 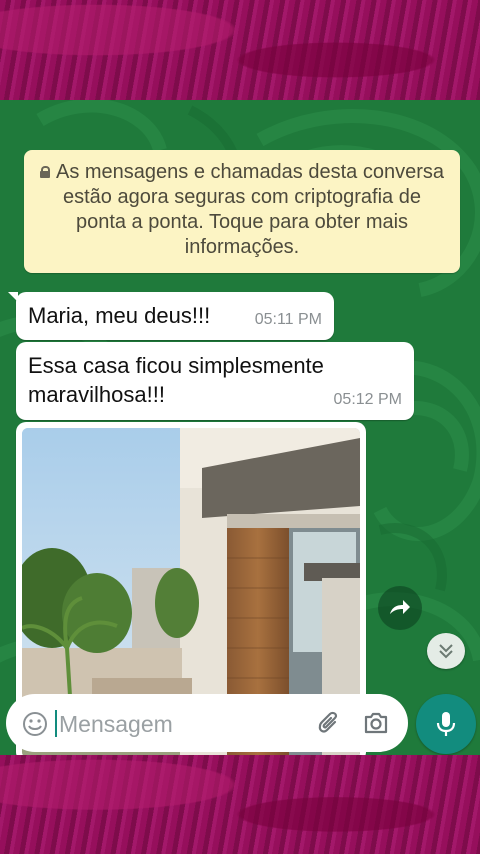 I want to click on forward-icon, so click(x=400, y=607).